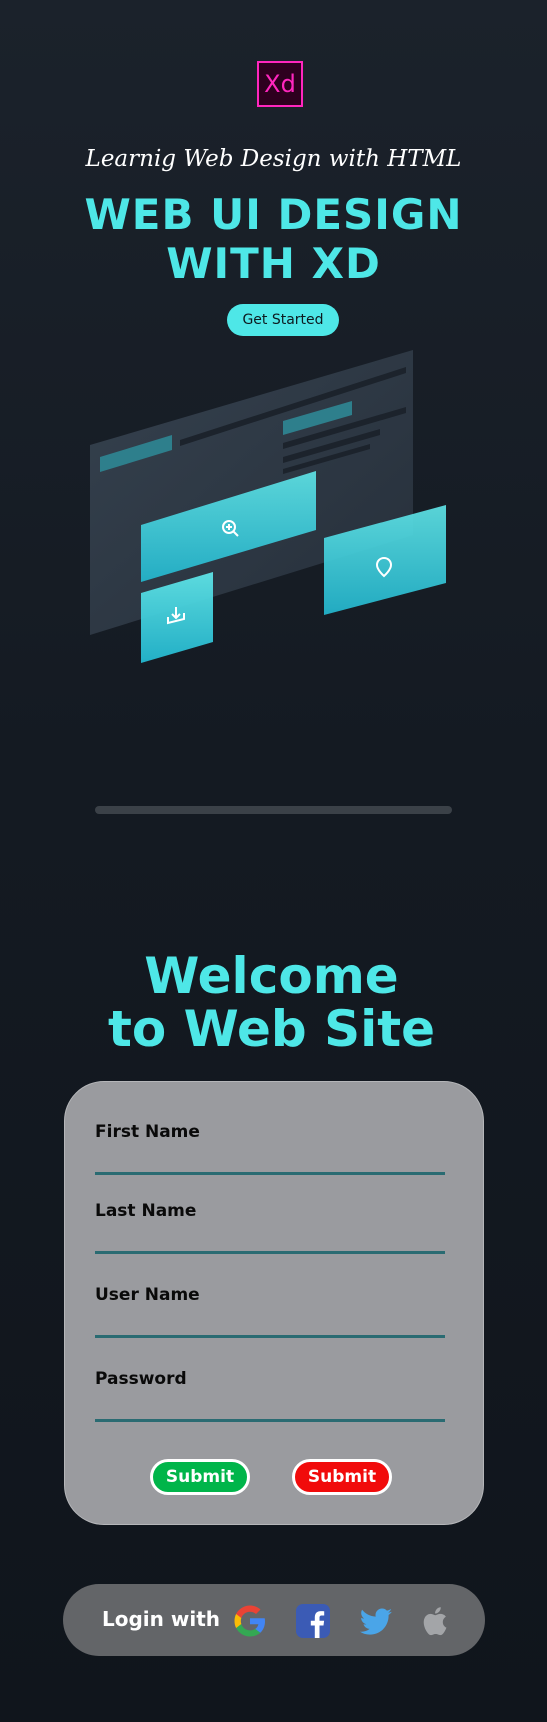 The image size is (547, 1722). I want to click on user-name-field, so click(270, 1336).